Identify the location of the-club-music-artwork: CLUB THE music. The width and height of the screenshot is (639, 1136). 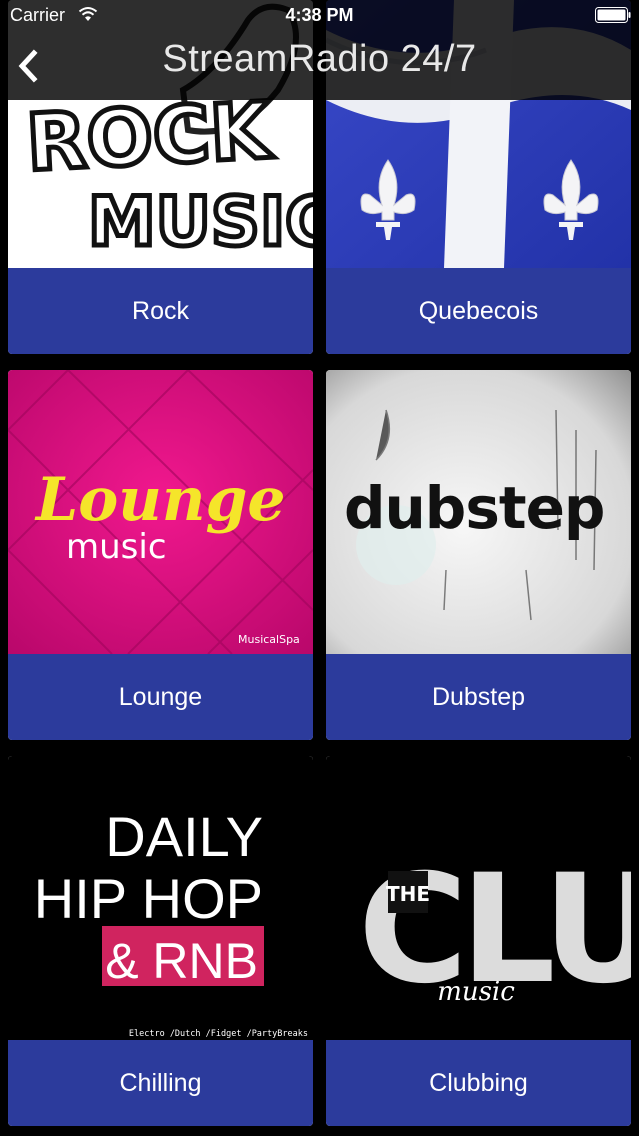
(478, 898).